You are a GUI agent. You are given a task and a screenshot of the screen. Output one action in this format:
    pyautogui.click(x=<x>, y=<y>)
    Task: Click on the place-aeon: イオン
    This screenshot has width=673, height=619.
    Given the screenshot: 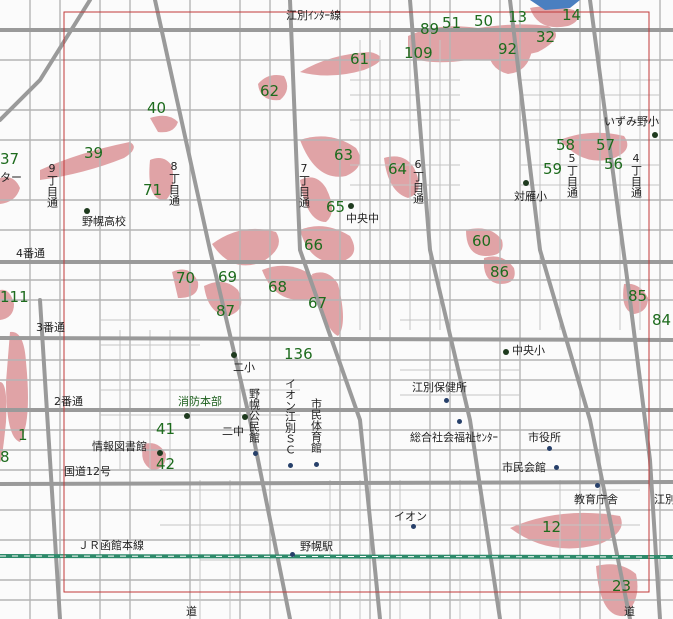 What is the action you would take?
    pyautogui.click(x=410, y=516)
    